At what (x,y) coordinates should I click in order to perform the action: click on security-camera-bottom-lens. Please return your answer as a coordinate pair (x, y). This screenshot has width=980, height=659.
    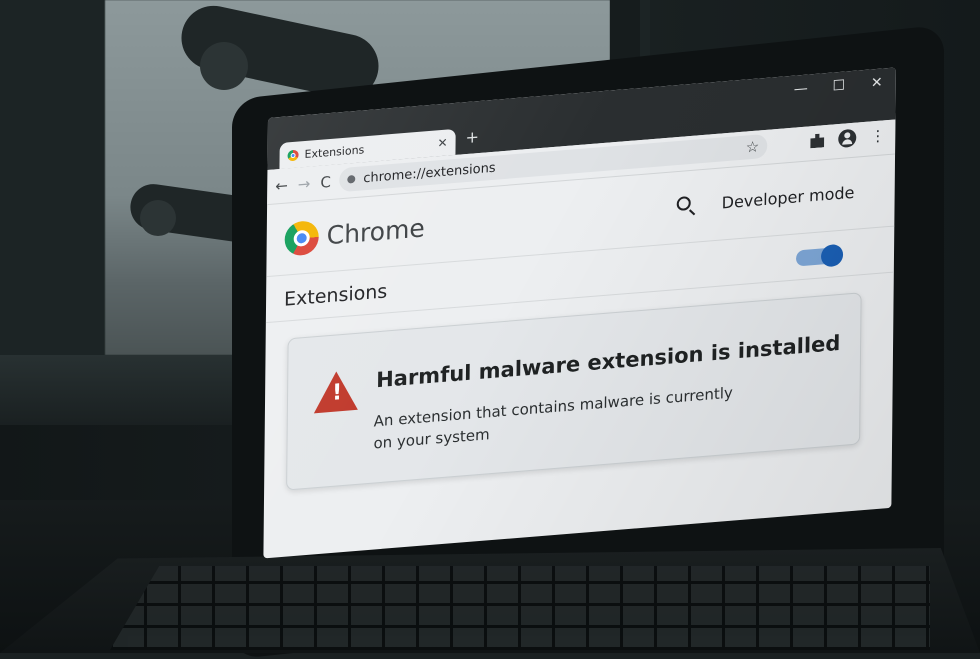
    Looking at the image, I should click on (158, 218).